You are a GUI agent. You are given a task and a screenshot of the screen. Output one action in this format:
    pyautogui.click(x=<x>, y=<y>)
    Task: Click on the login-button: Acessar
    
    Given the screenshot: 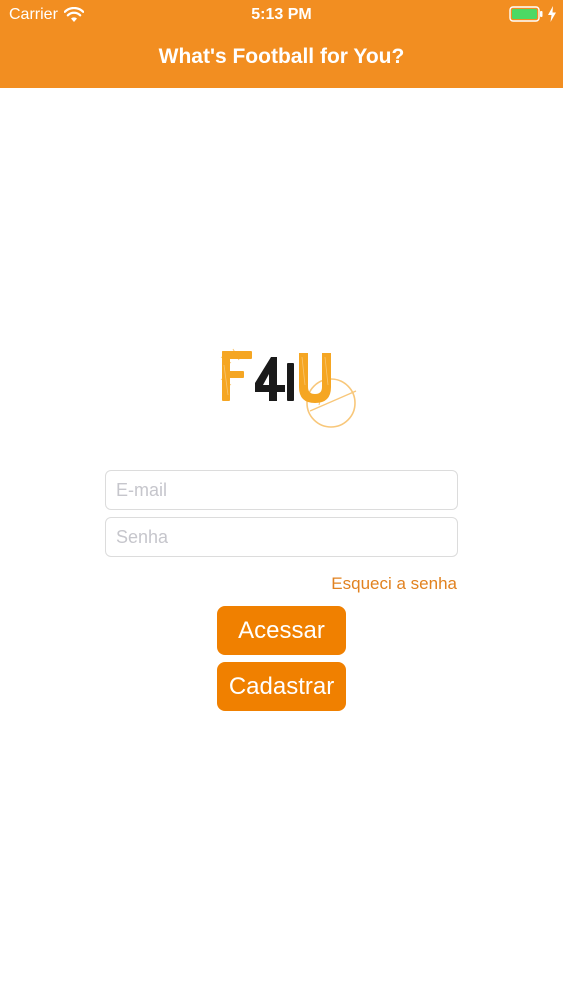 What is the action you would take?
    pyautogui.click(x=281, y=630)
    